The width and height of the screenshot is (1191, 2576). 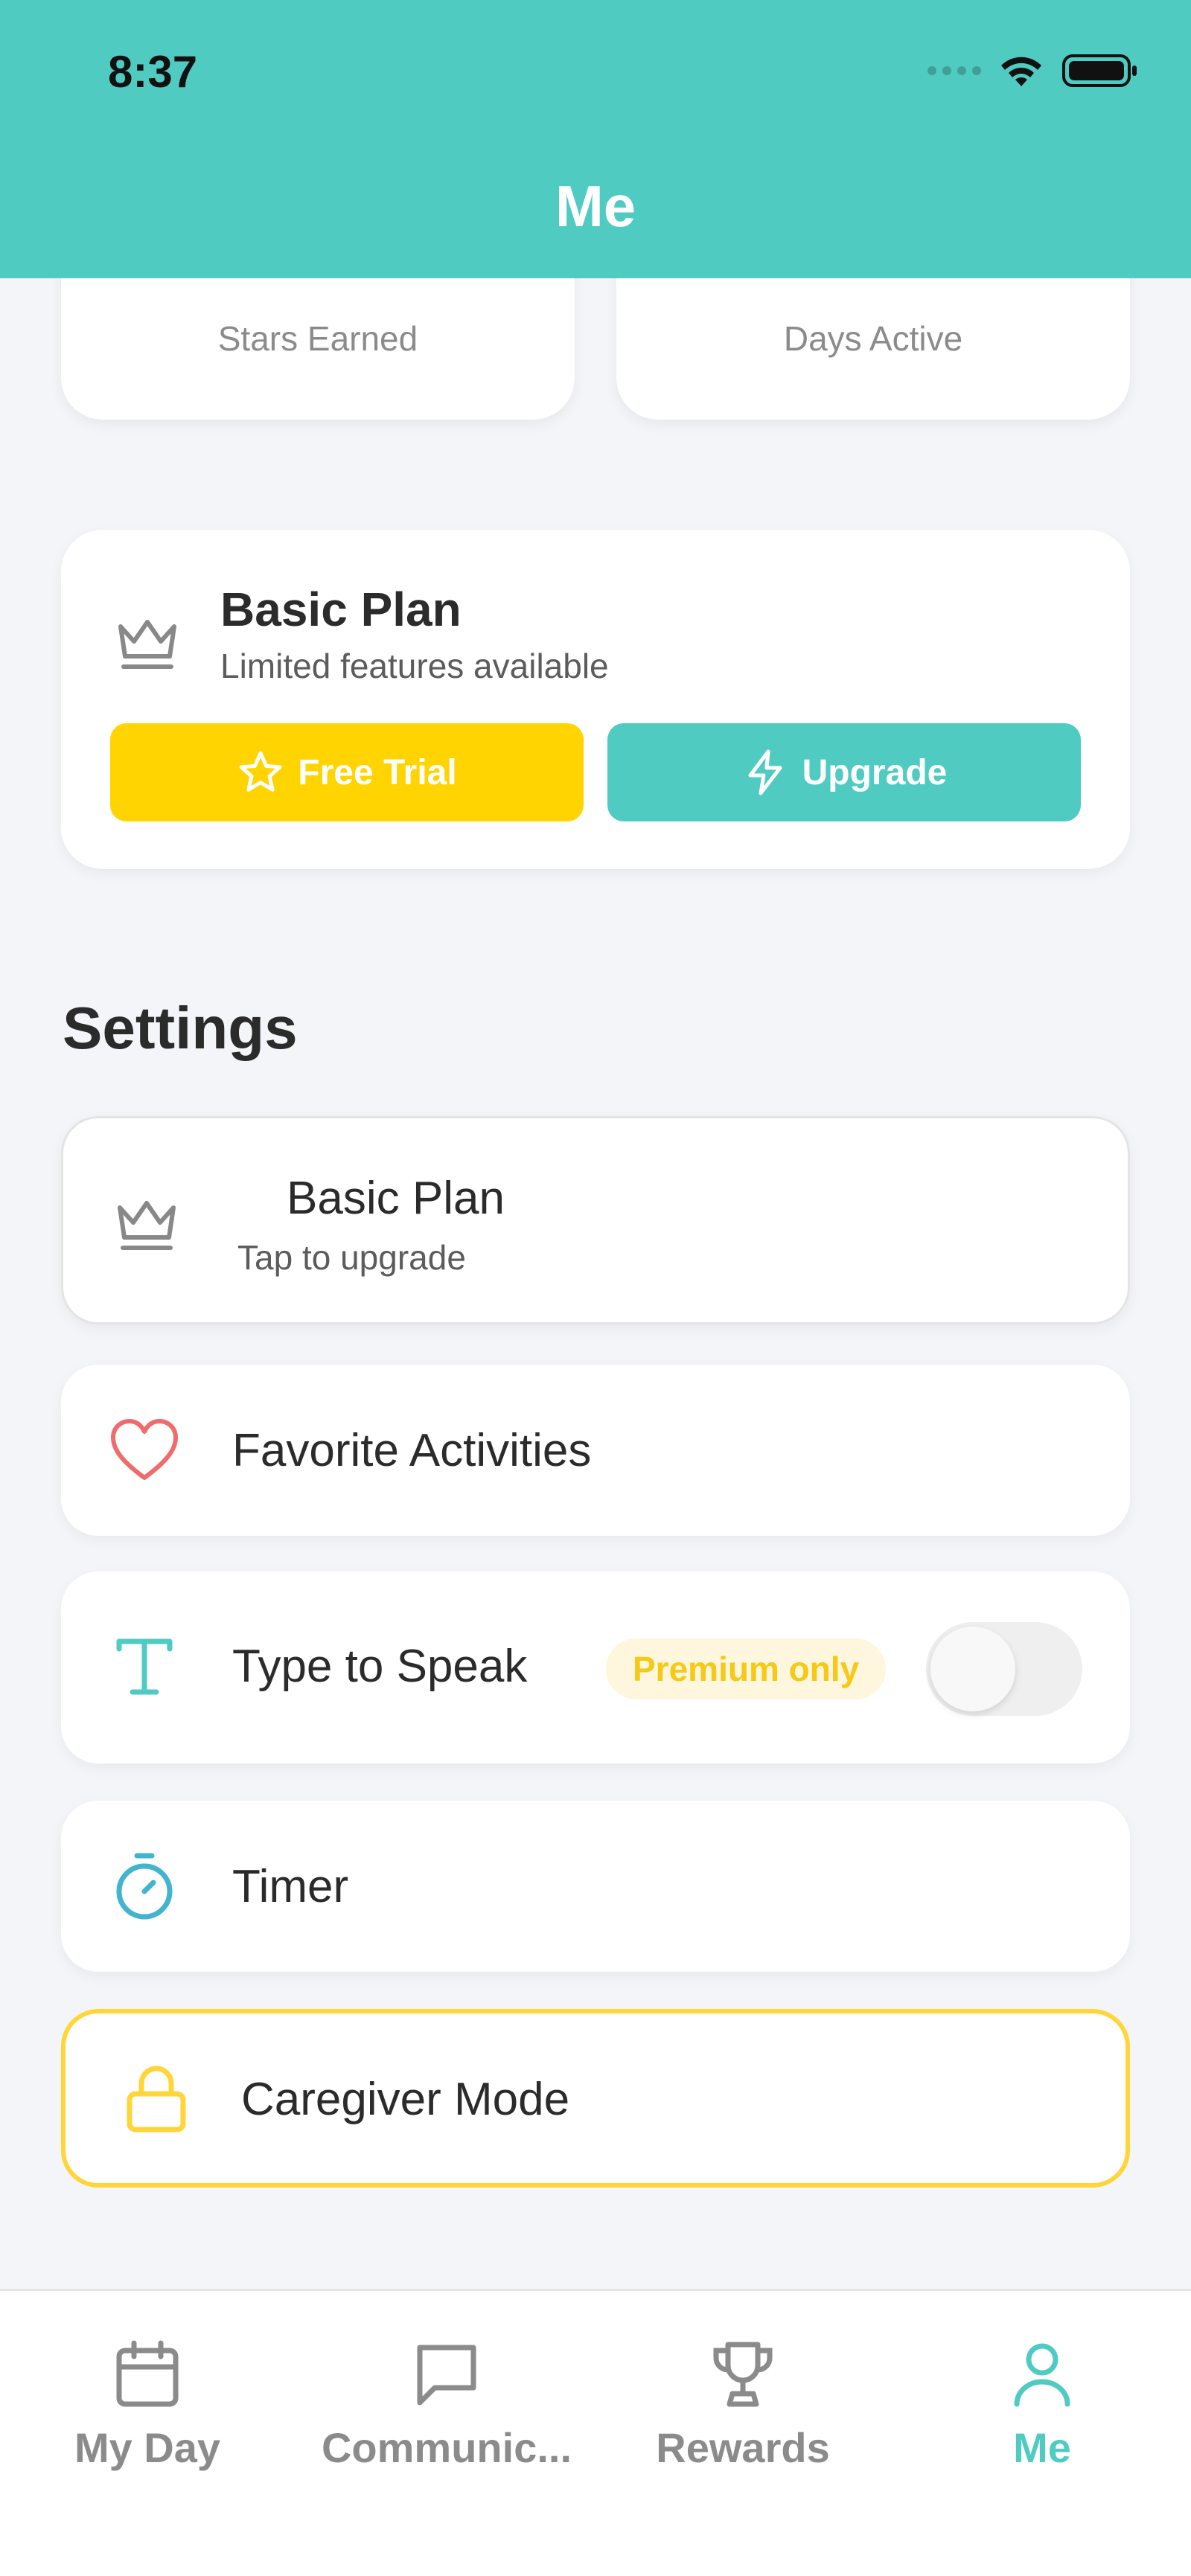 I want to click on favorite-activities-row: Favorite Activities, so click(x=595, y=1450).